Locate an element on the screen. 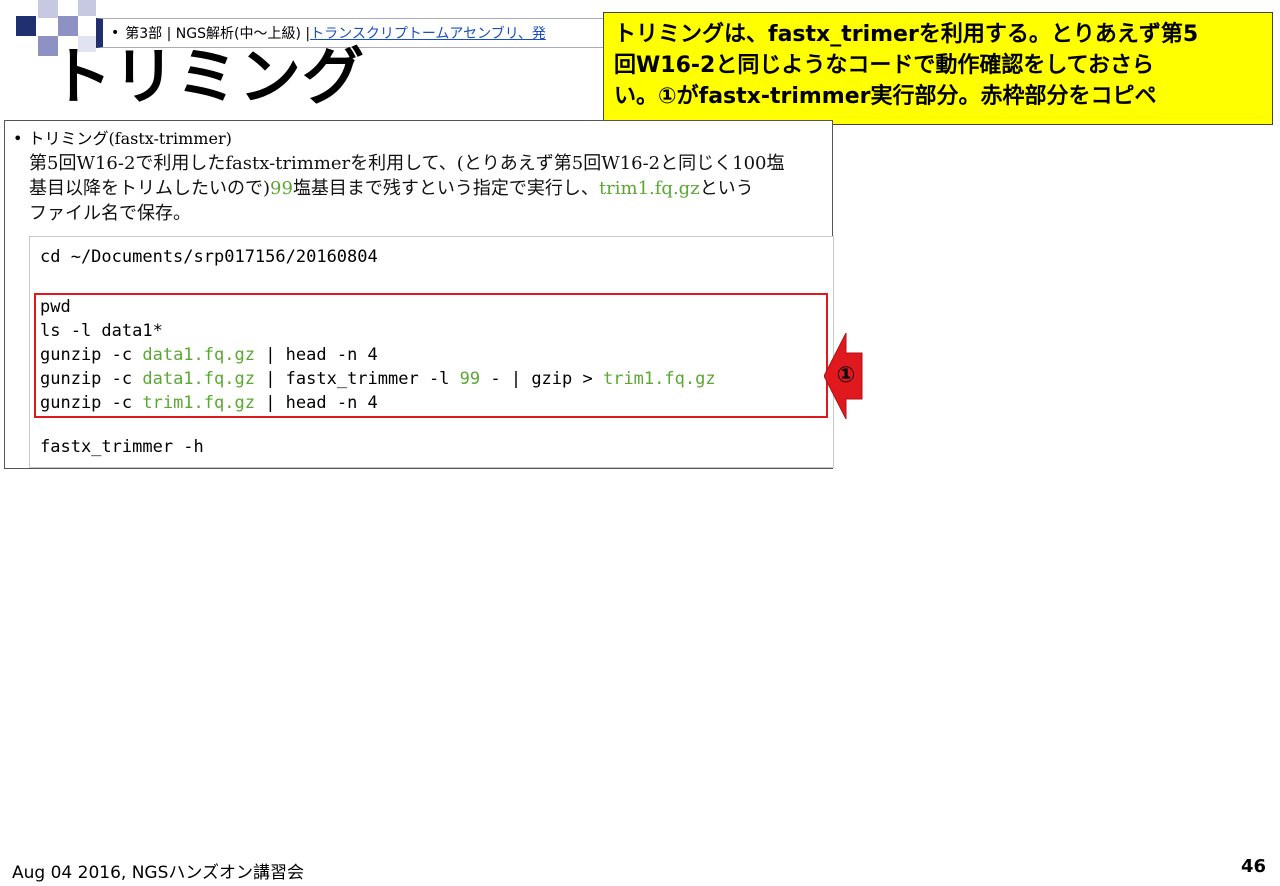 Image resolution: width=1280 pixels, height=886 pixels. step-marker: ① is located at coordinates (846, 375).